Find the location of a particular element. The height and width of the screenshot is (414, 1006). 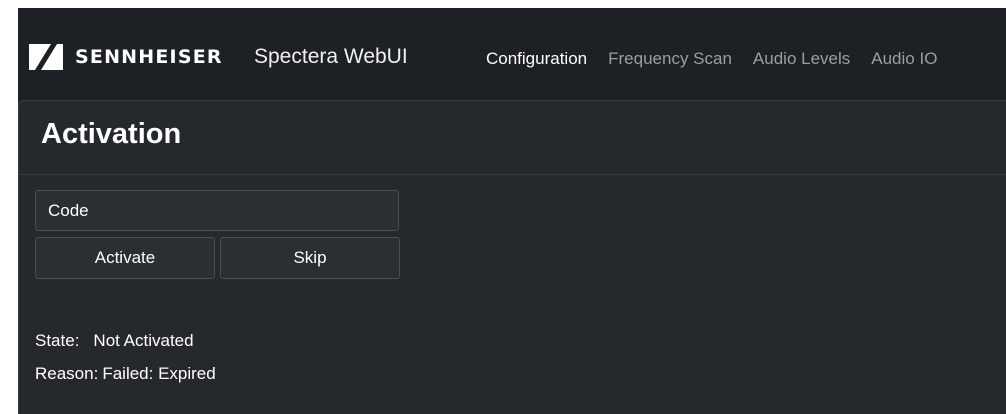

reason-value: Failed: Expired is located at coordinates (159, 373).